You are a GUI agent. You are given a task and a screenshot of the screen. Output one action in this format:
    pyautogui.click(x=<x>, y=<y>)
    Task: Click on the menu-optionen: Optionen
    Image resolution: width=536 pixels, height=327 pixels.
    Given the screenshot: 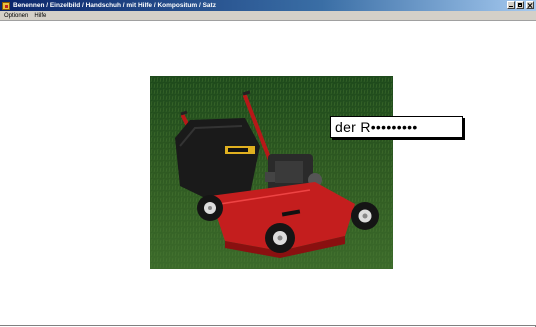 What is the action you would take?
    pyautogui.click(x=16, y=16)
    